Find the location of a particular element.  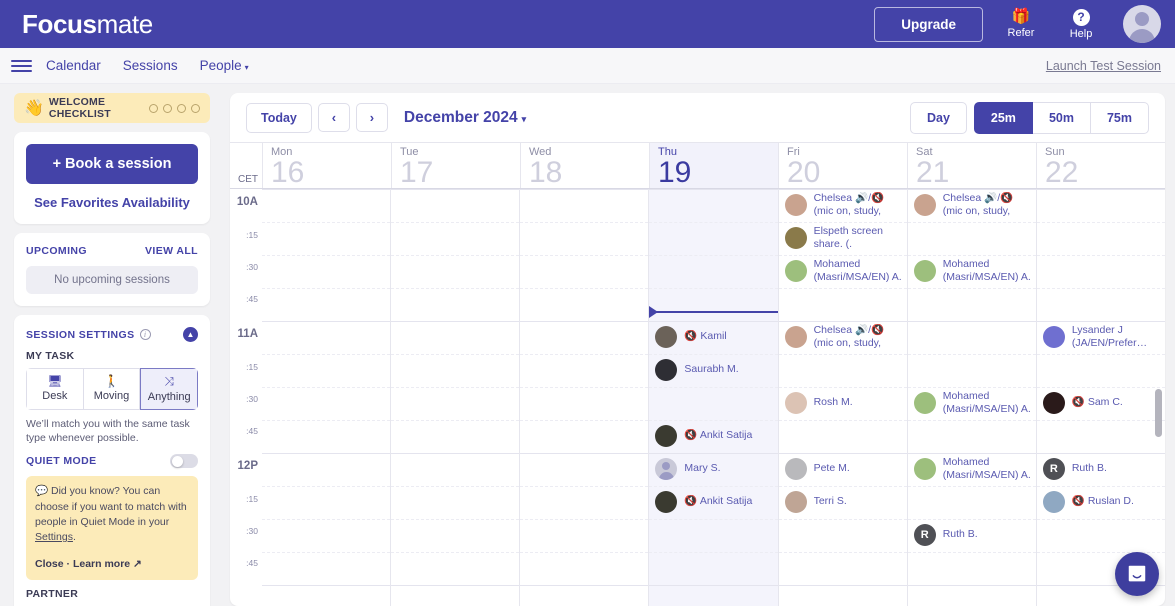

nav-item-people: People ▾ is located at coordinates (224, 65).